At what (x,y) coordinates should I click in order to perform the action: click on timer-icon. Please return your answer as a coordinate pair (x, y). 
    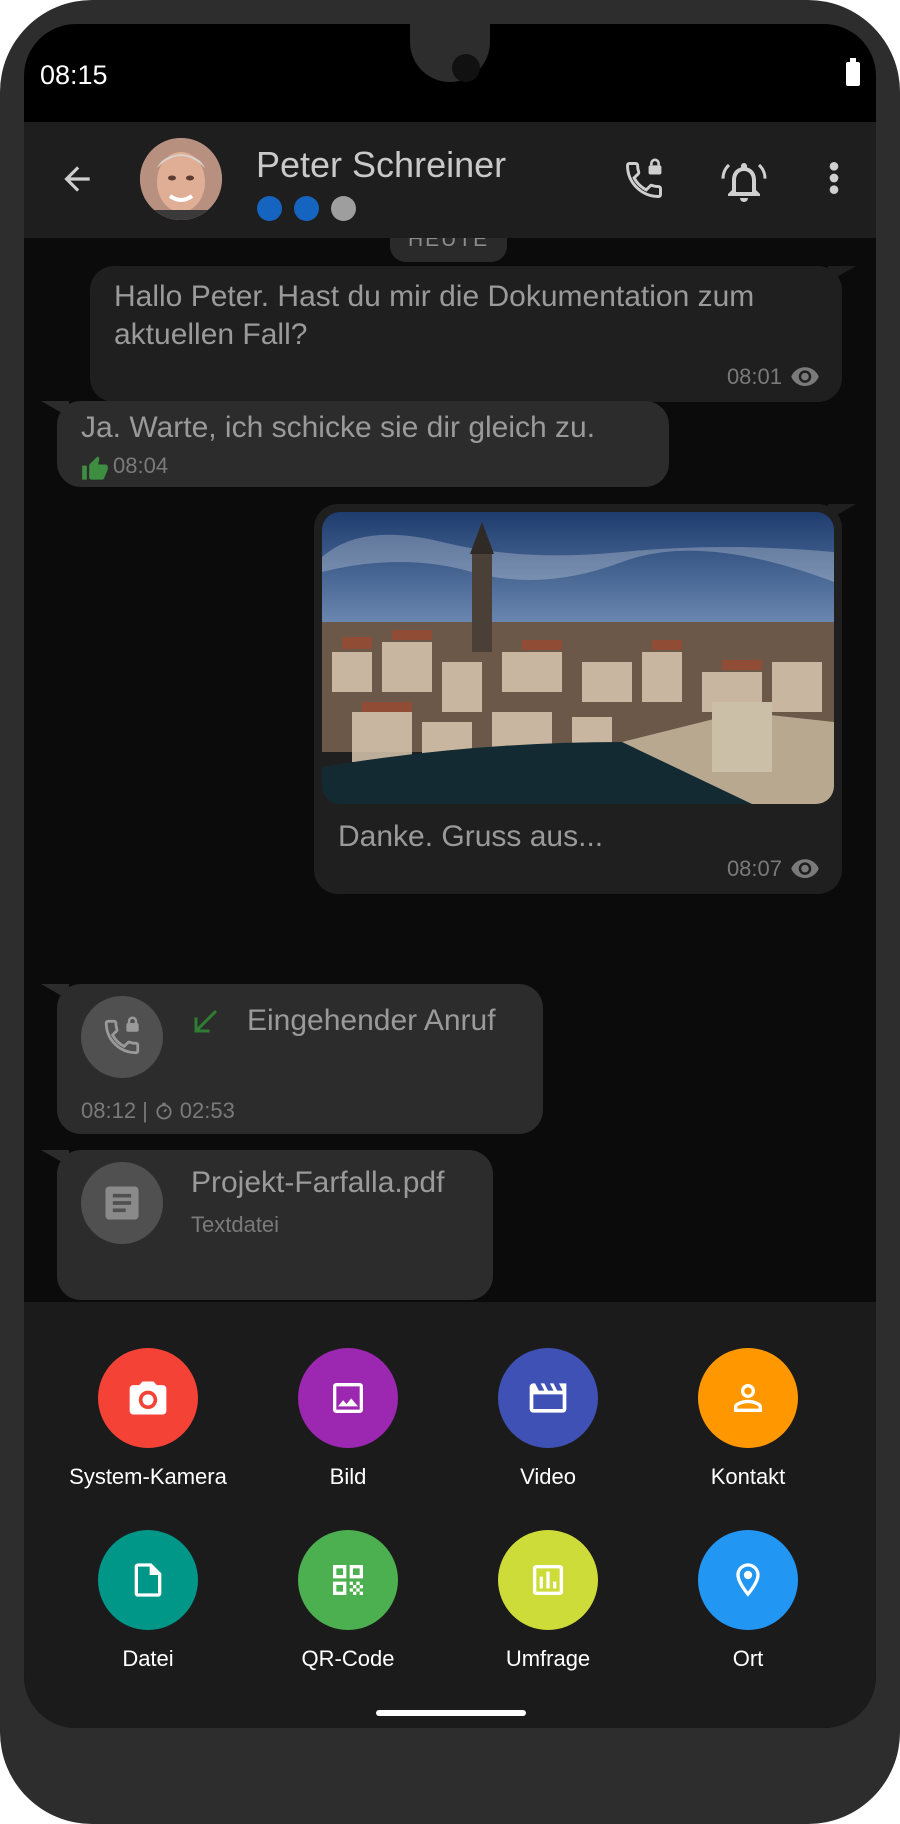
    Looking at the image, I should click on (164, 1111).